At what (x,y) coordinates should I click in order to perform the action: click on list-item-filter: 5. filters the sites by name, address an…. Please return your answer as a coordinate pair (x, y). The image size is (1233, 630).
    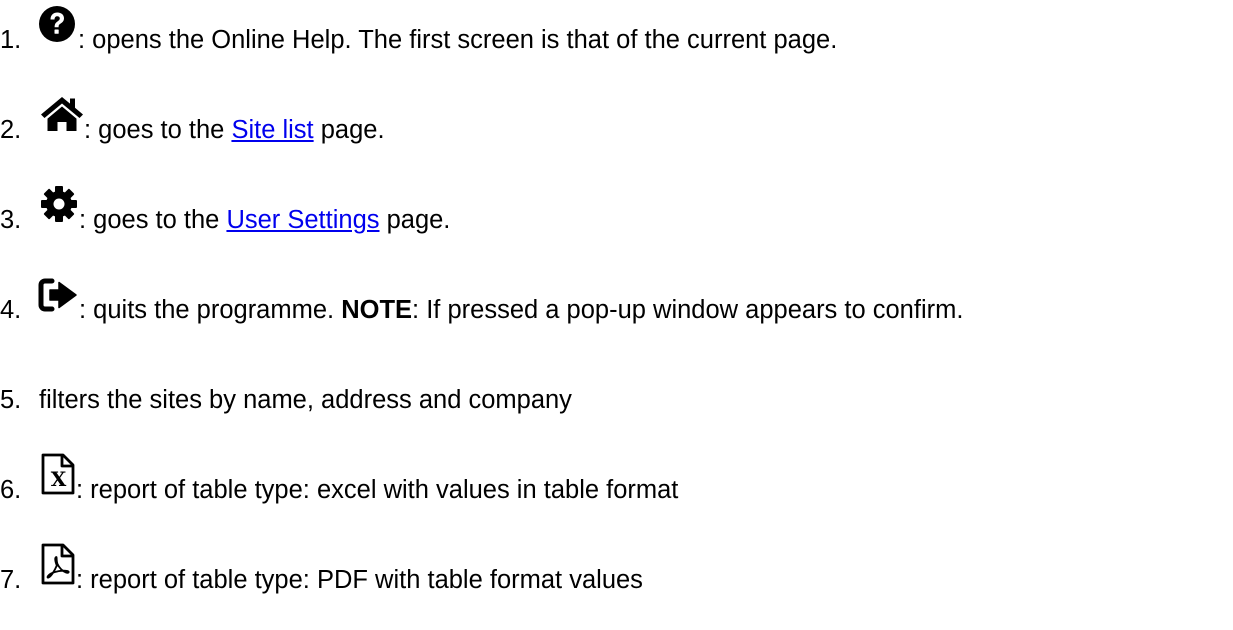
    Looking at the image, I should click on (616, 390).